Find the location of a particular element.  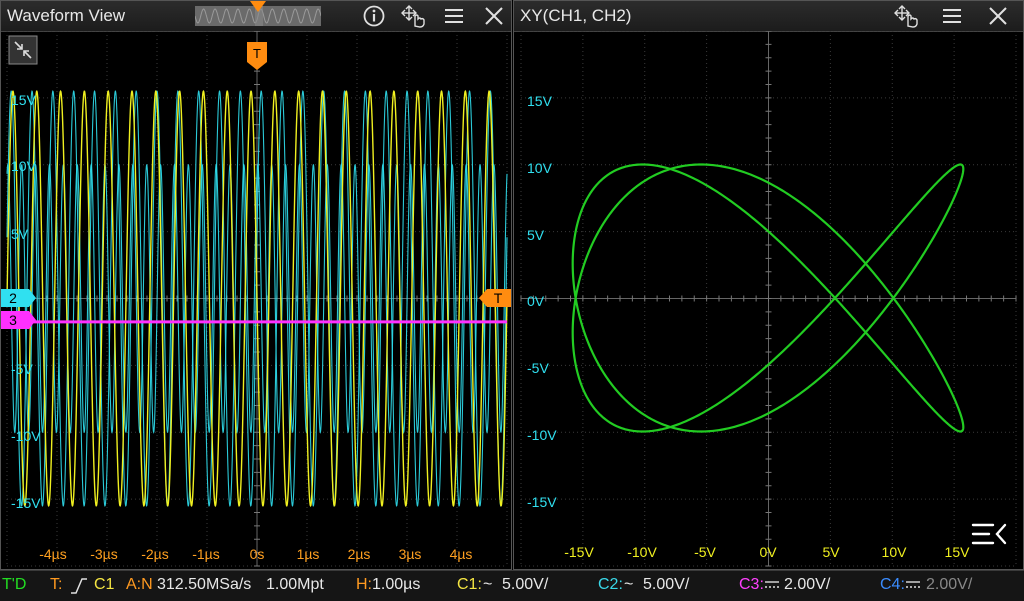

ch2-scale: 5.00V/ is located at coordinates (666, 585).